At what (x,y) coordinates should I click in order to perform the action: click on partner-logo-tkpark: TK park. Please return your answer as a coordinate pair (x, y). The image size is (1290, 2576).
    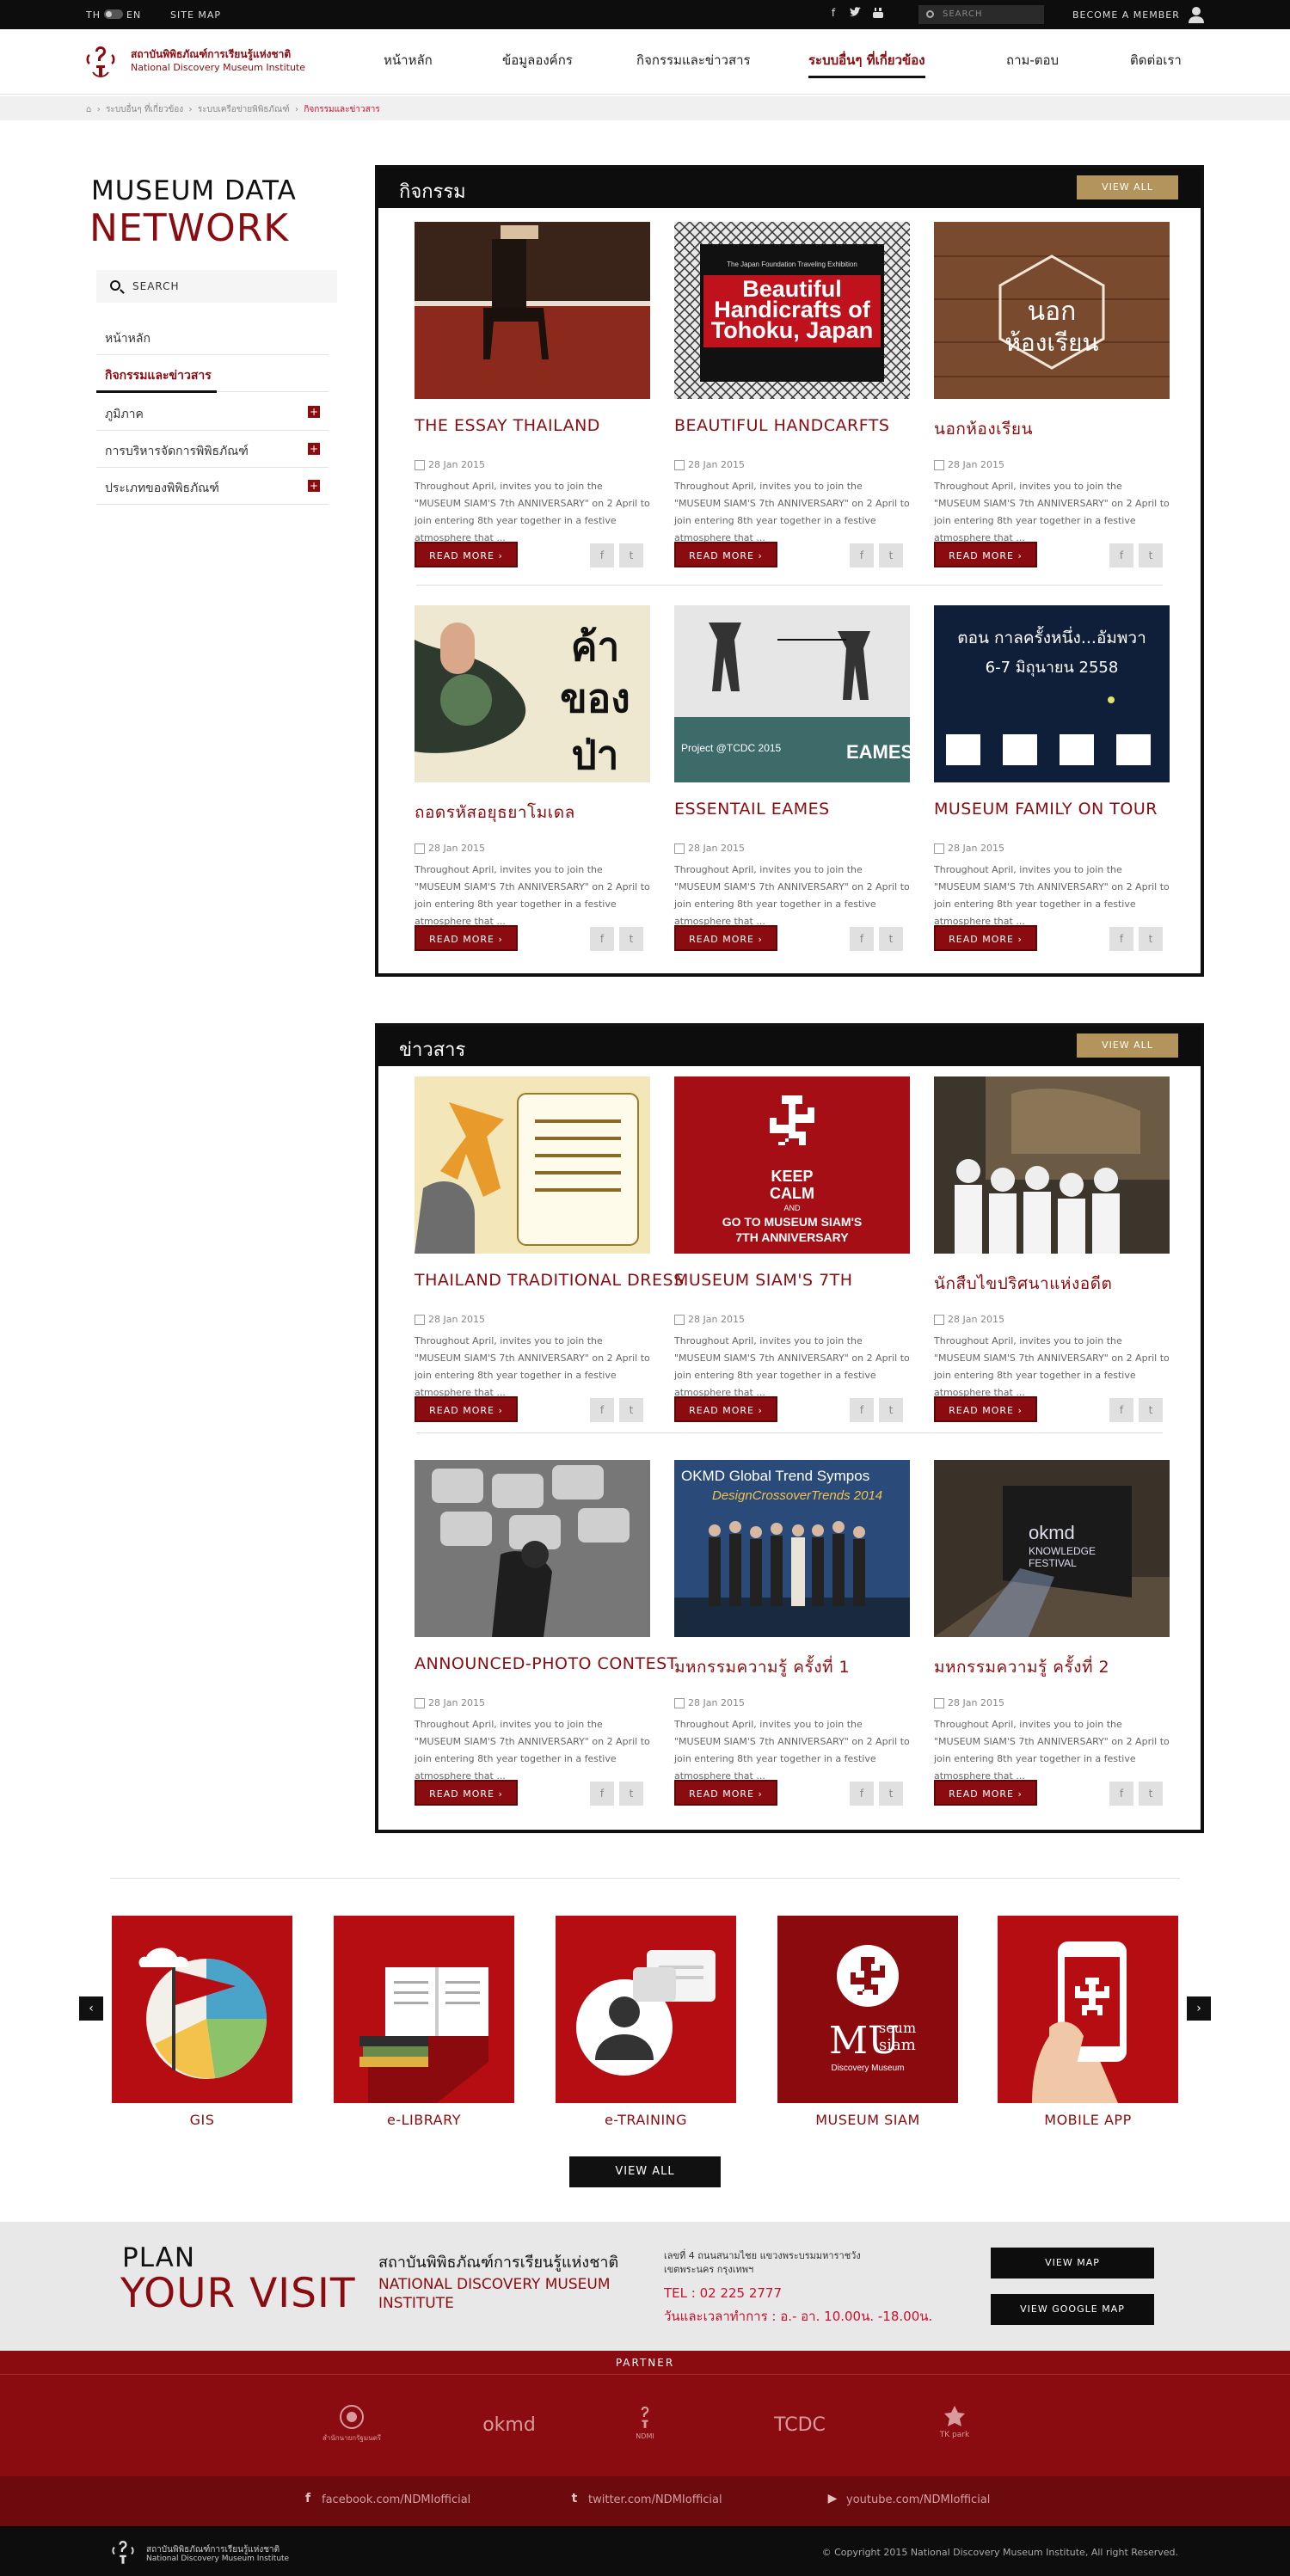
    Looking at the image, I should click on (954, 2422).